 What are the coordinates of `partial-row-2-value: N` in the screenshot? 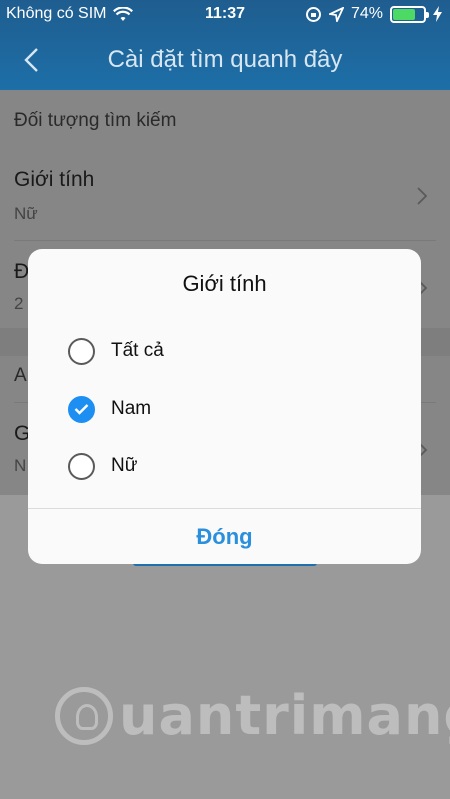 It's located at (20, 465).